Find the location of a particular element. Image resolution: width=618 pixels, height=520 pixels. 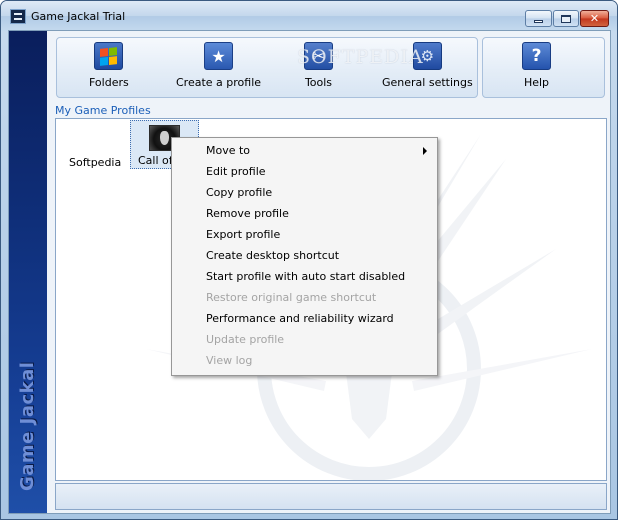

side-banner-logo: Game Jackal is located at coordinates (27, 426).